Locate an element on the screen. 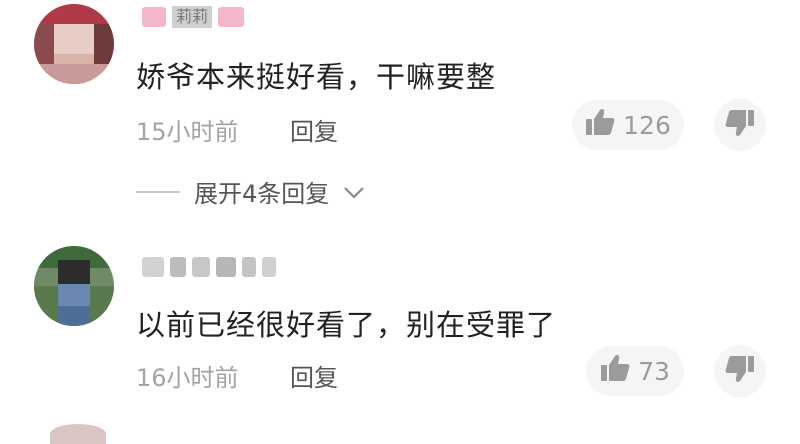  like-button: 73 is located at coordinates (635, 371).